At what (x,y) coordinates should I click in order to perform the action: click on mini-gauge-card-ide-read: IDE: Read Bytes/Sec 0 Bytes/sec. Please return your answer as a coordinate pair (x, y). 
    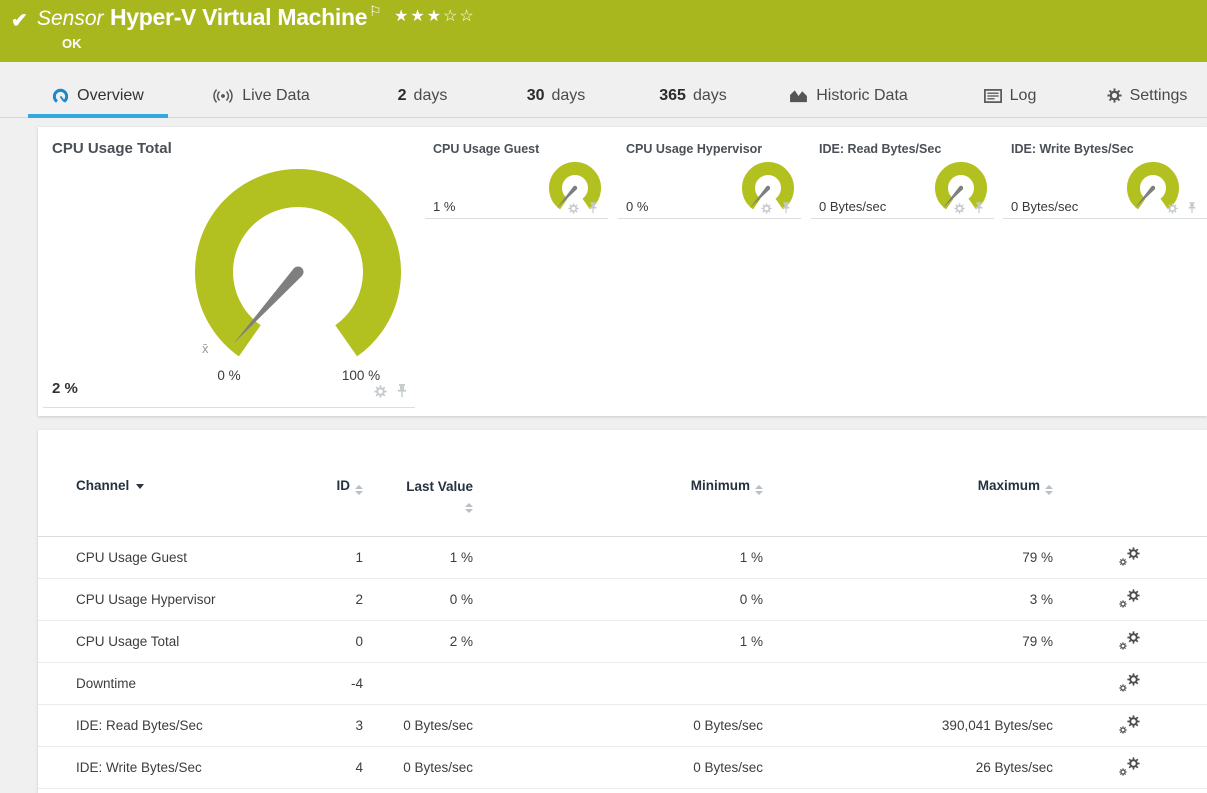
    Looking at the image, I should click on (902, 180).